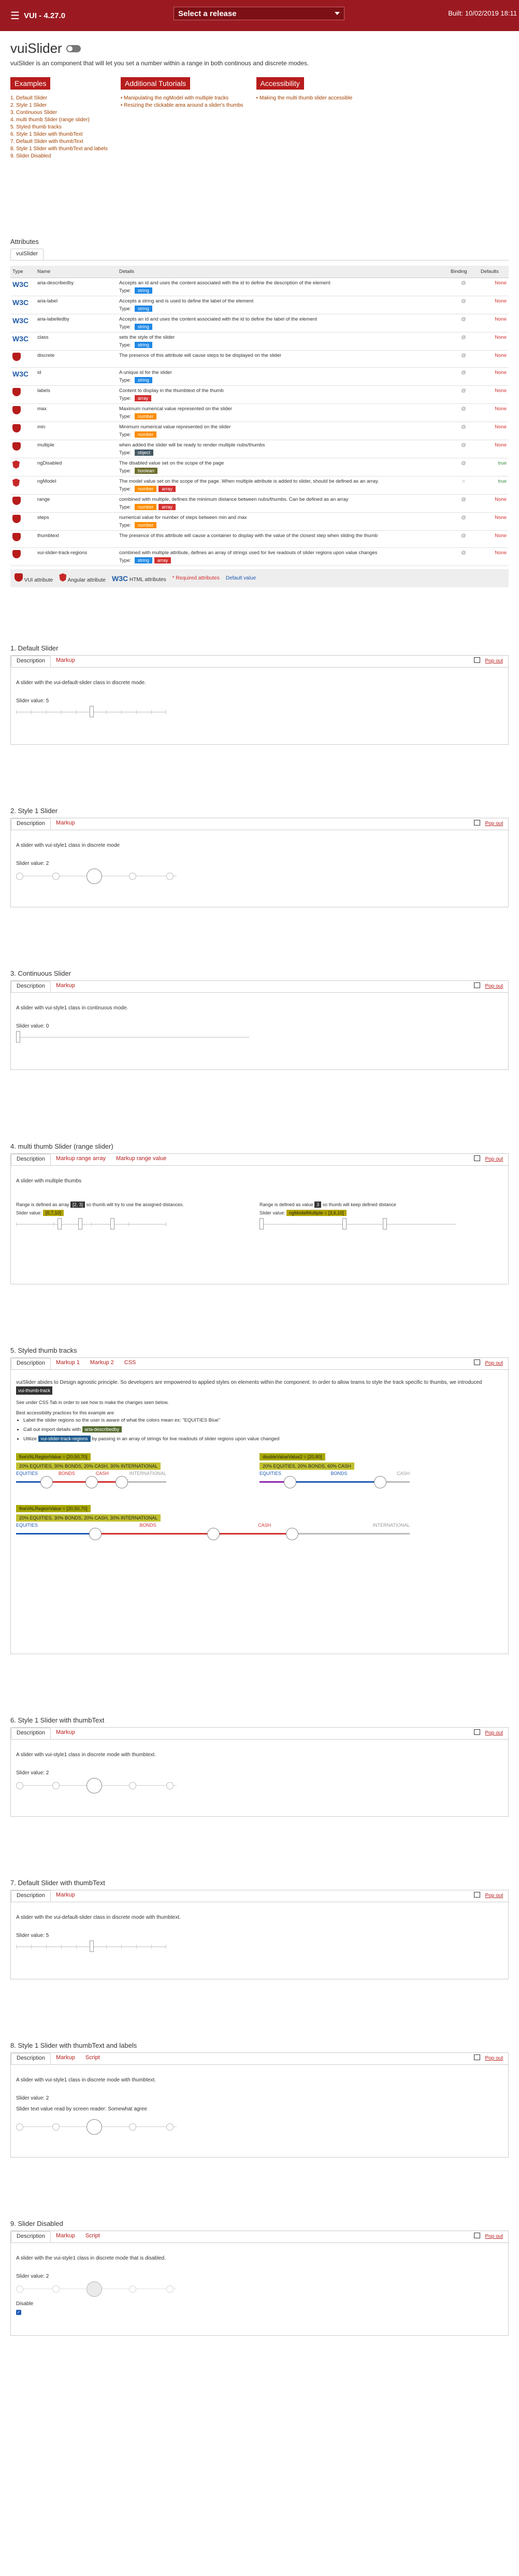 The width and height of the screenshot is (519, 2576). What do you see at coordinates (33, 701) in the screenshot?
I see `slider-value-label: Slider value: 5` at bounding box center [33, 701].